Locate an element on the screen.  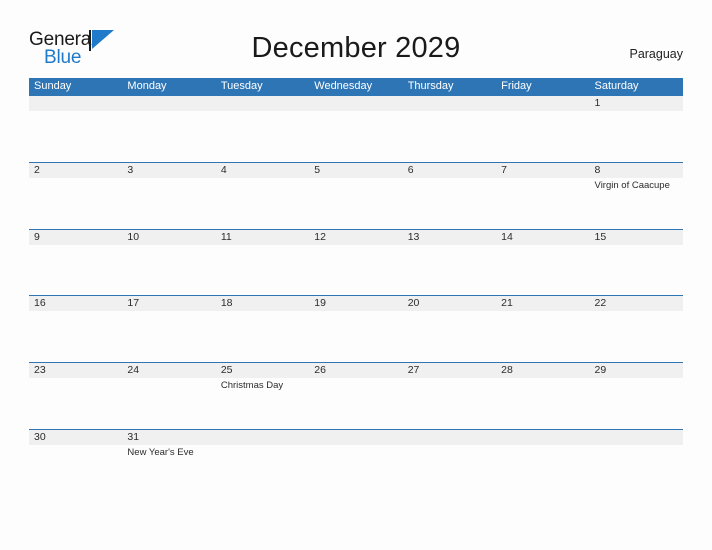
day-number: 29 is located at coordinates (600, 370).